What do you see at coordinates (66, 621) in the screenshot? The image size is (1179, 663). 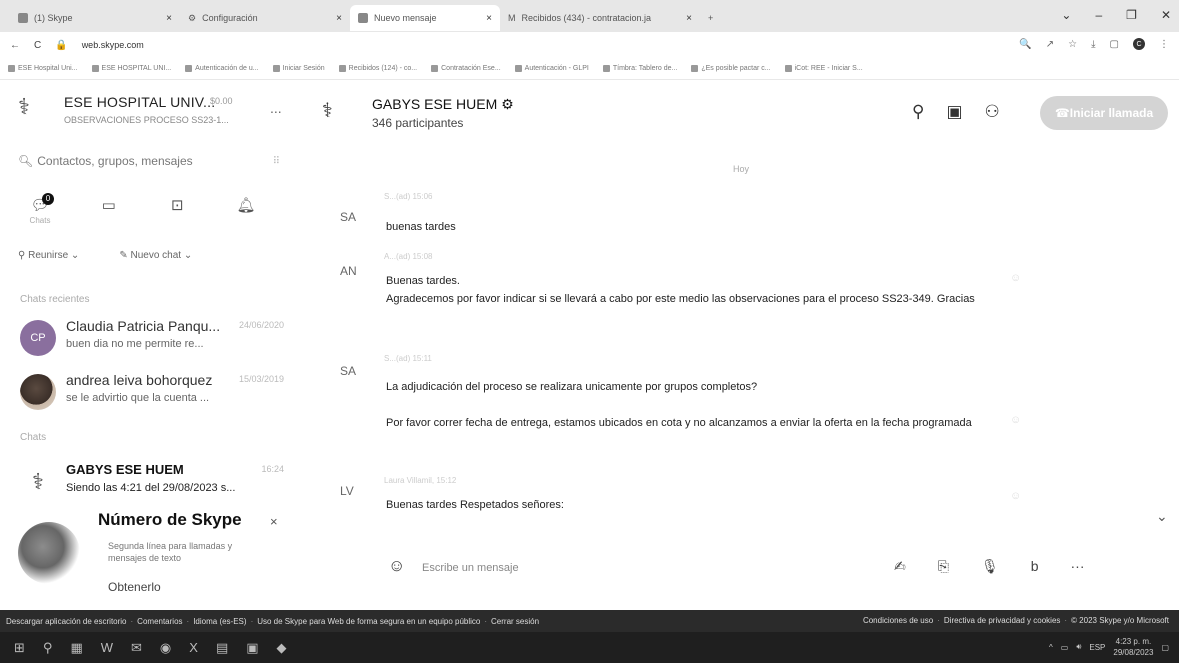 I see `footer-link: Descargar aplicación de escritorio` at bounding box center [66, 621].